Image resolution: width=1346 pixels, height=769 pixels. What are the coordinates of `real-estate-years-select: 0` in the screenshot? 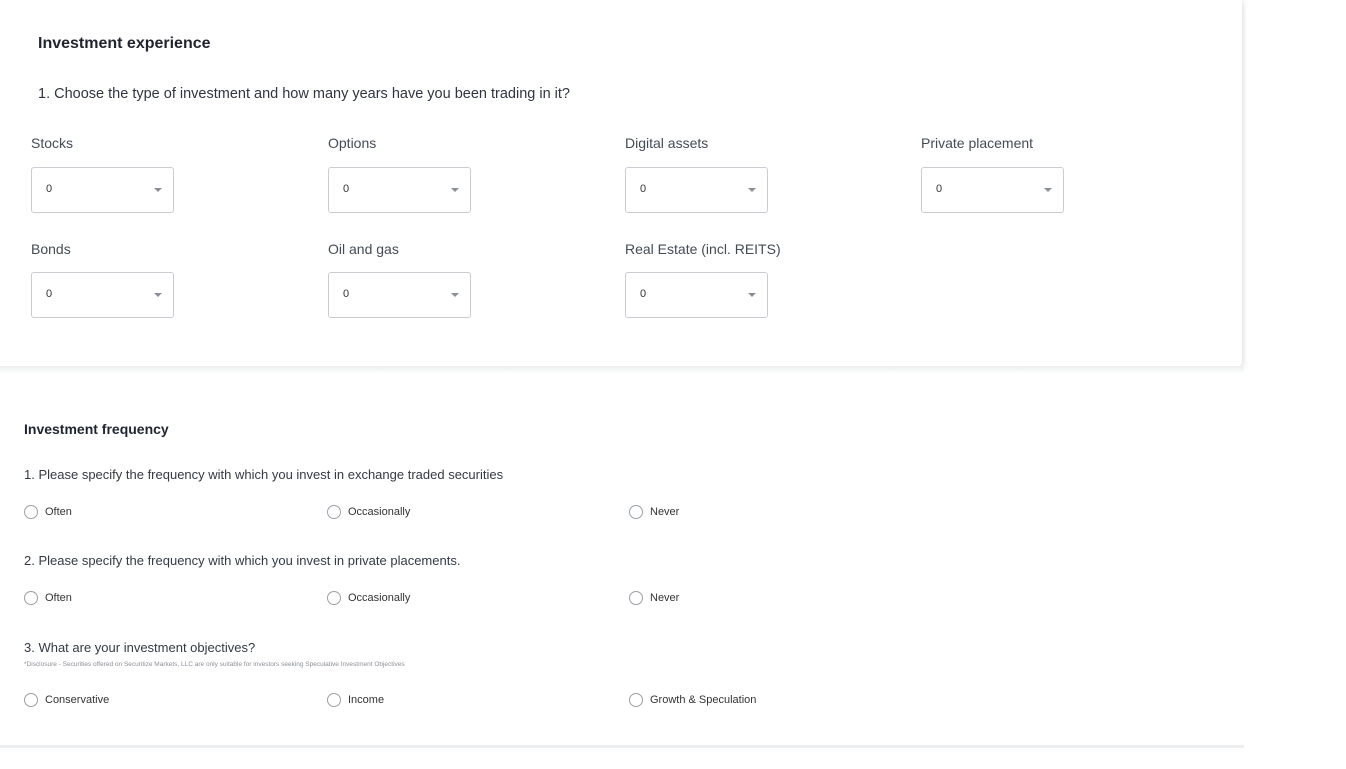 It's located at (696, 295).